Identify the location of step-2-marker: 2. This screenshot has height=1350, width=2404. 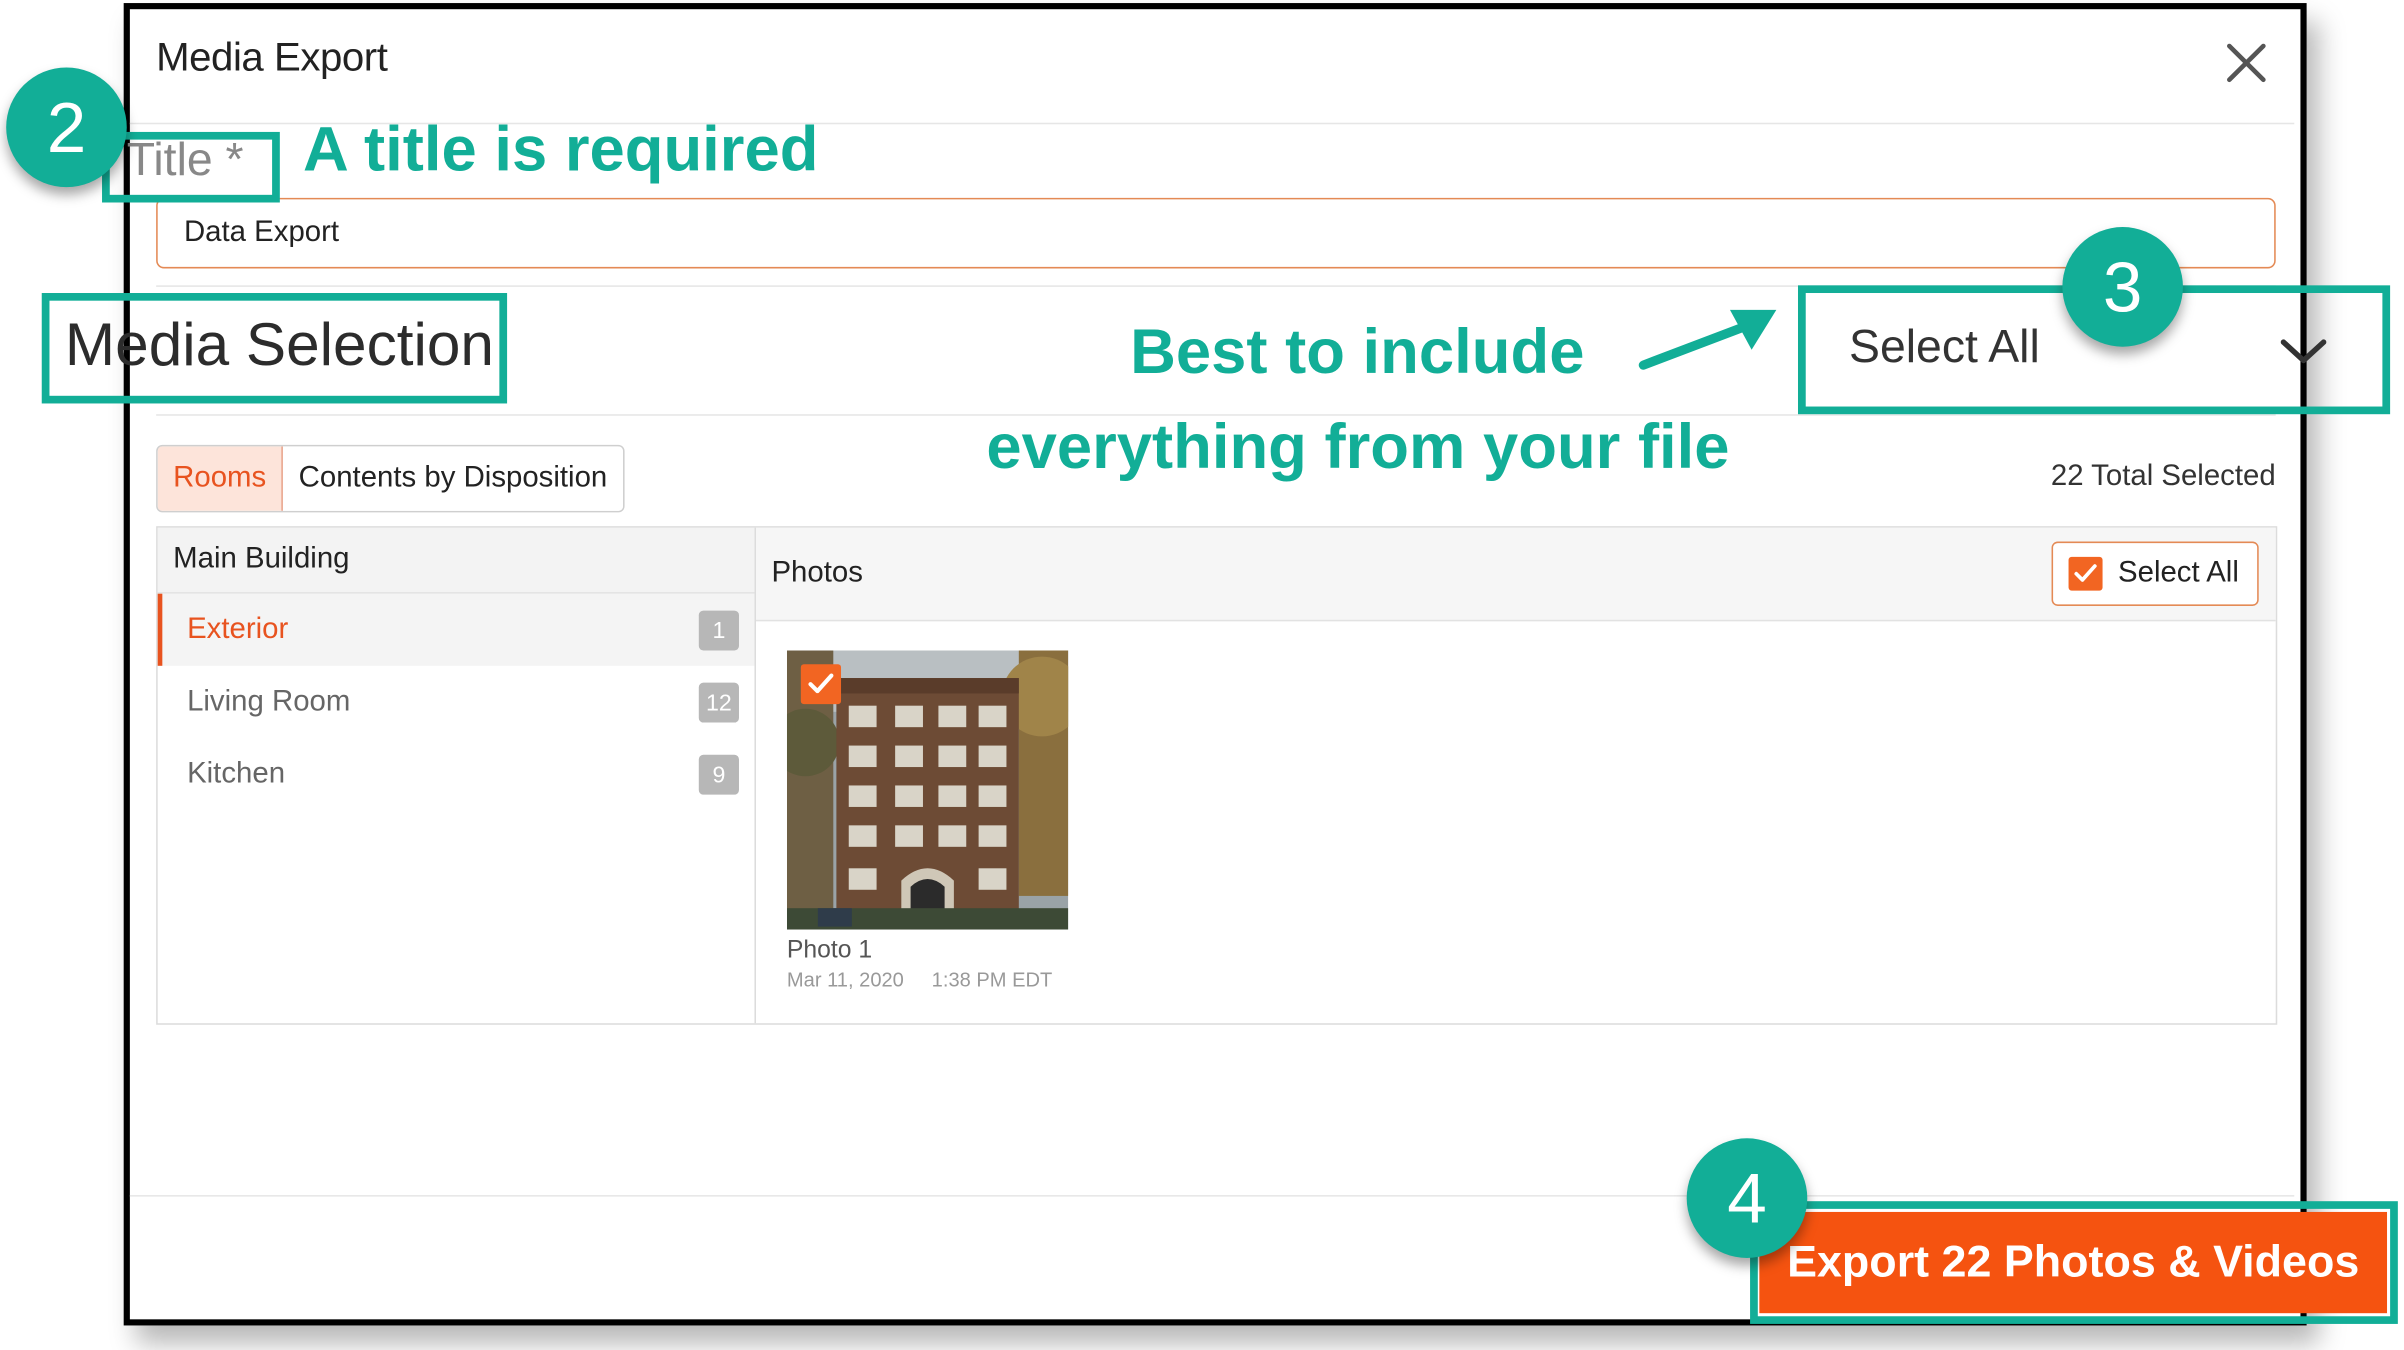
(66, 127).